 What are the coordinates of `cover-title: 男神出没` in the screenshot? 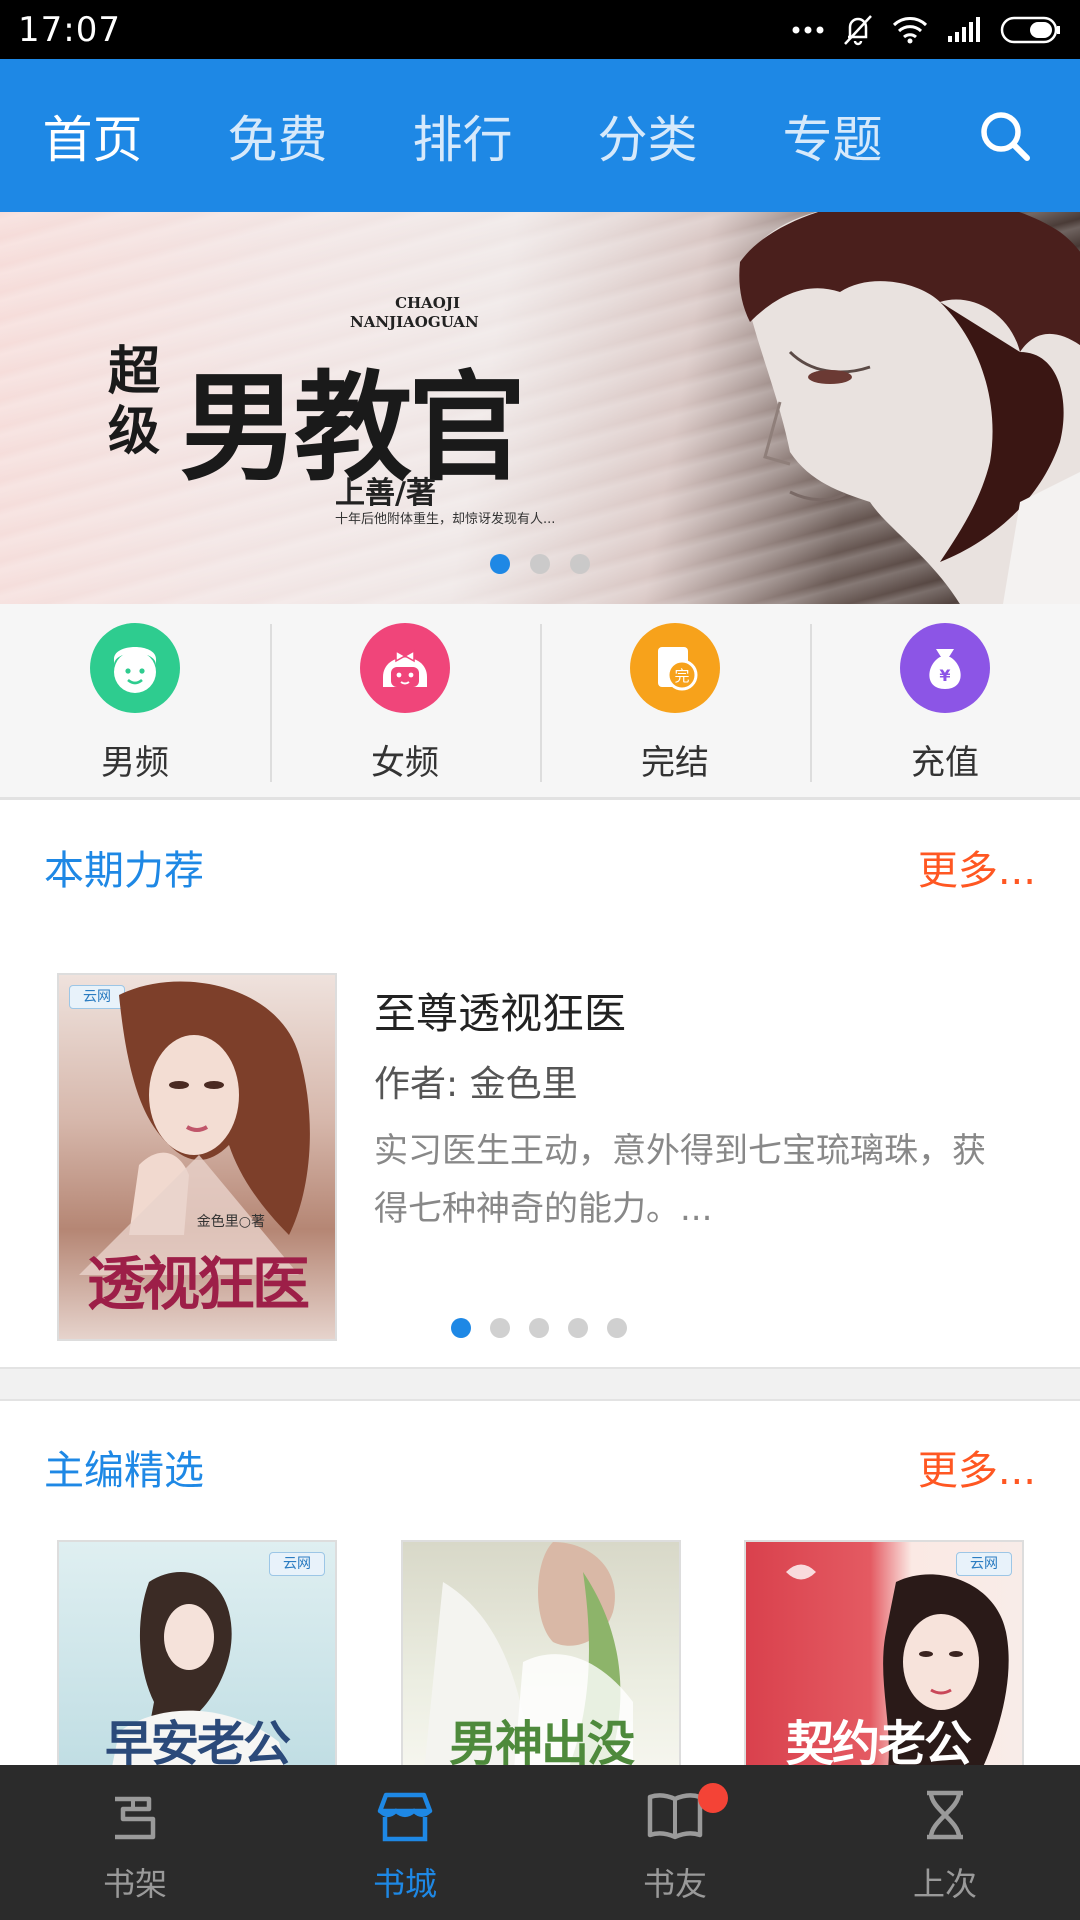 It's located at (541, 1744).